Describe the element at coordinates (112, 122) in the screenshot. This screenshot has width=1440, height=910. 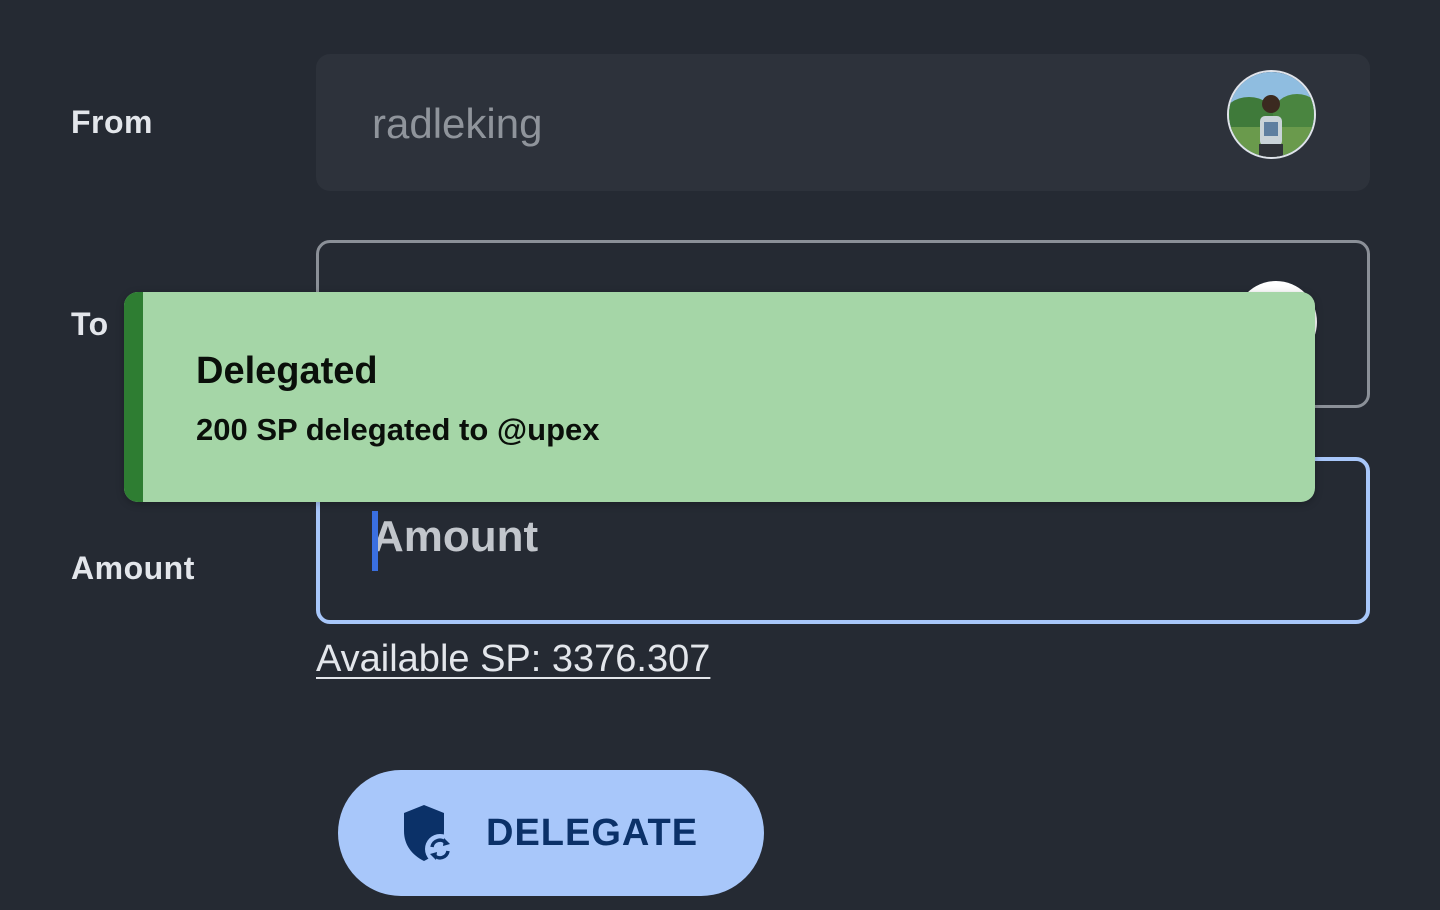
I see `from-label: From` at that location.